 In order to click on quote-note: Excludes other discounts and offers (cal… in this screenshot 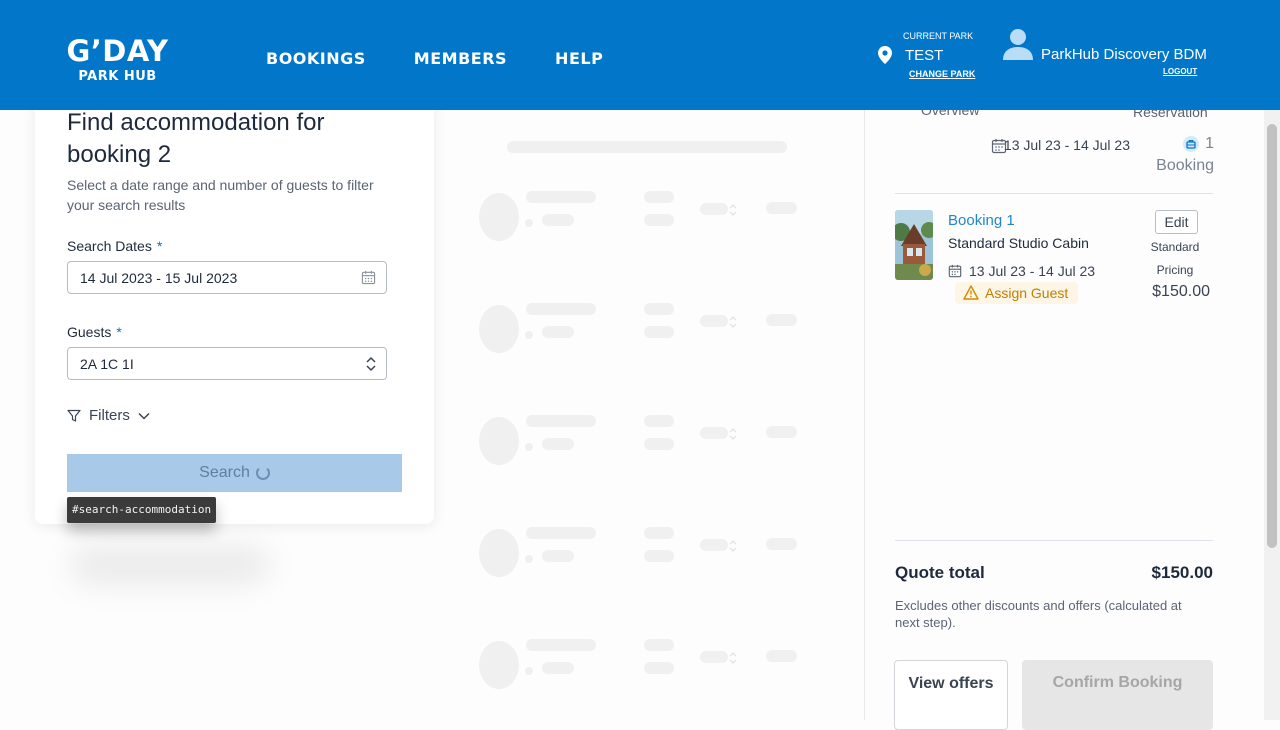, I will do `click(1038, 614)`.